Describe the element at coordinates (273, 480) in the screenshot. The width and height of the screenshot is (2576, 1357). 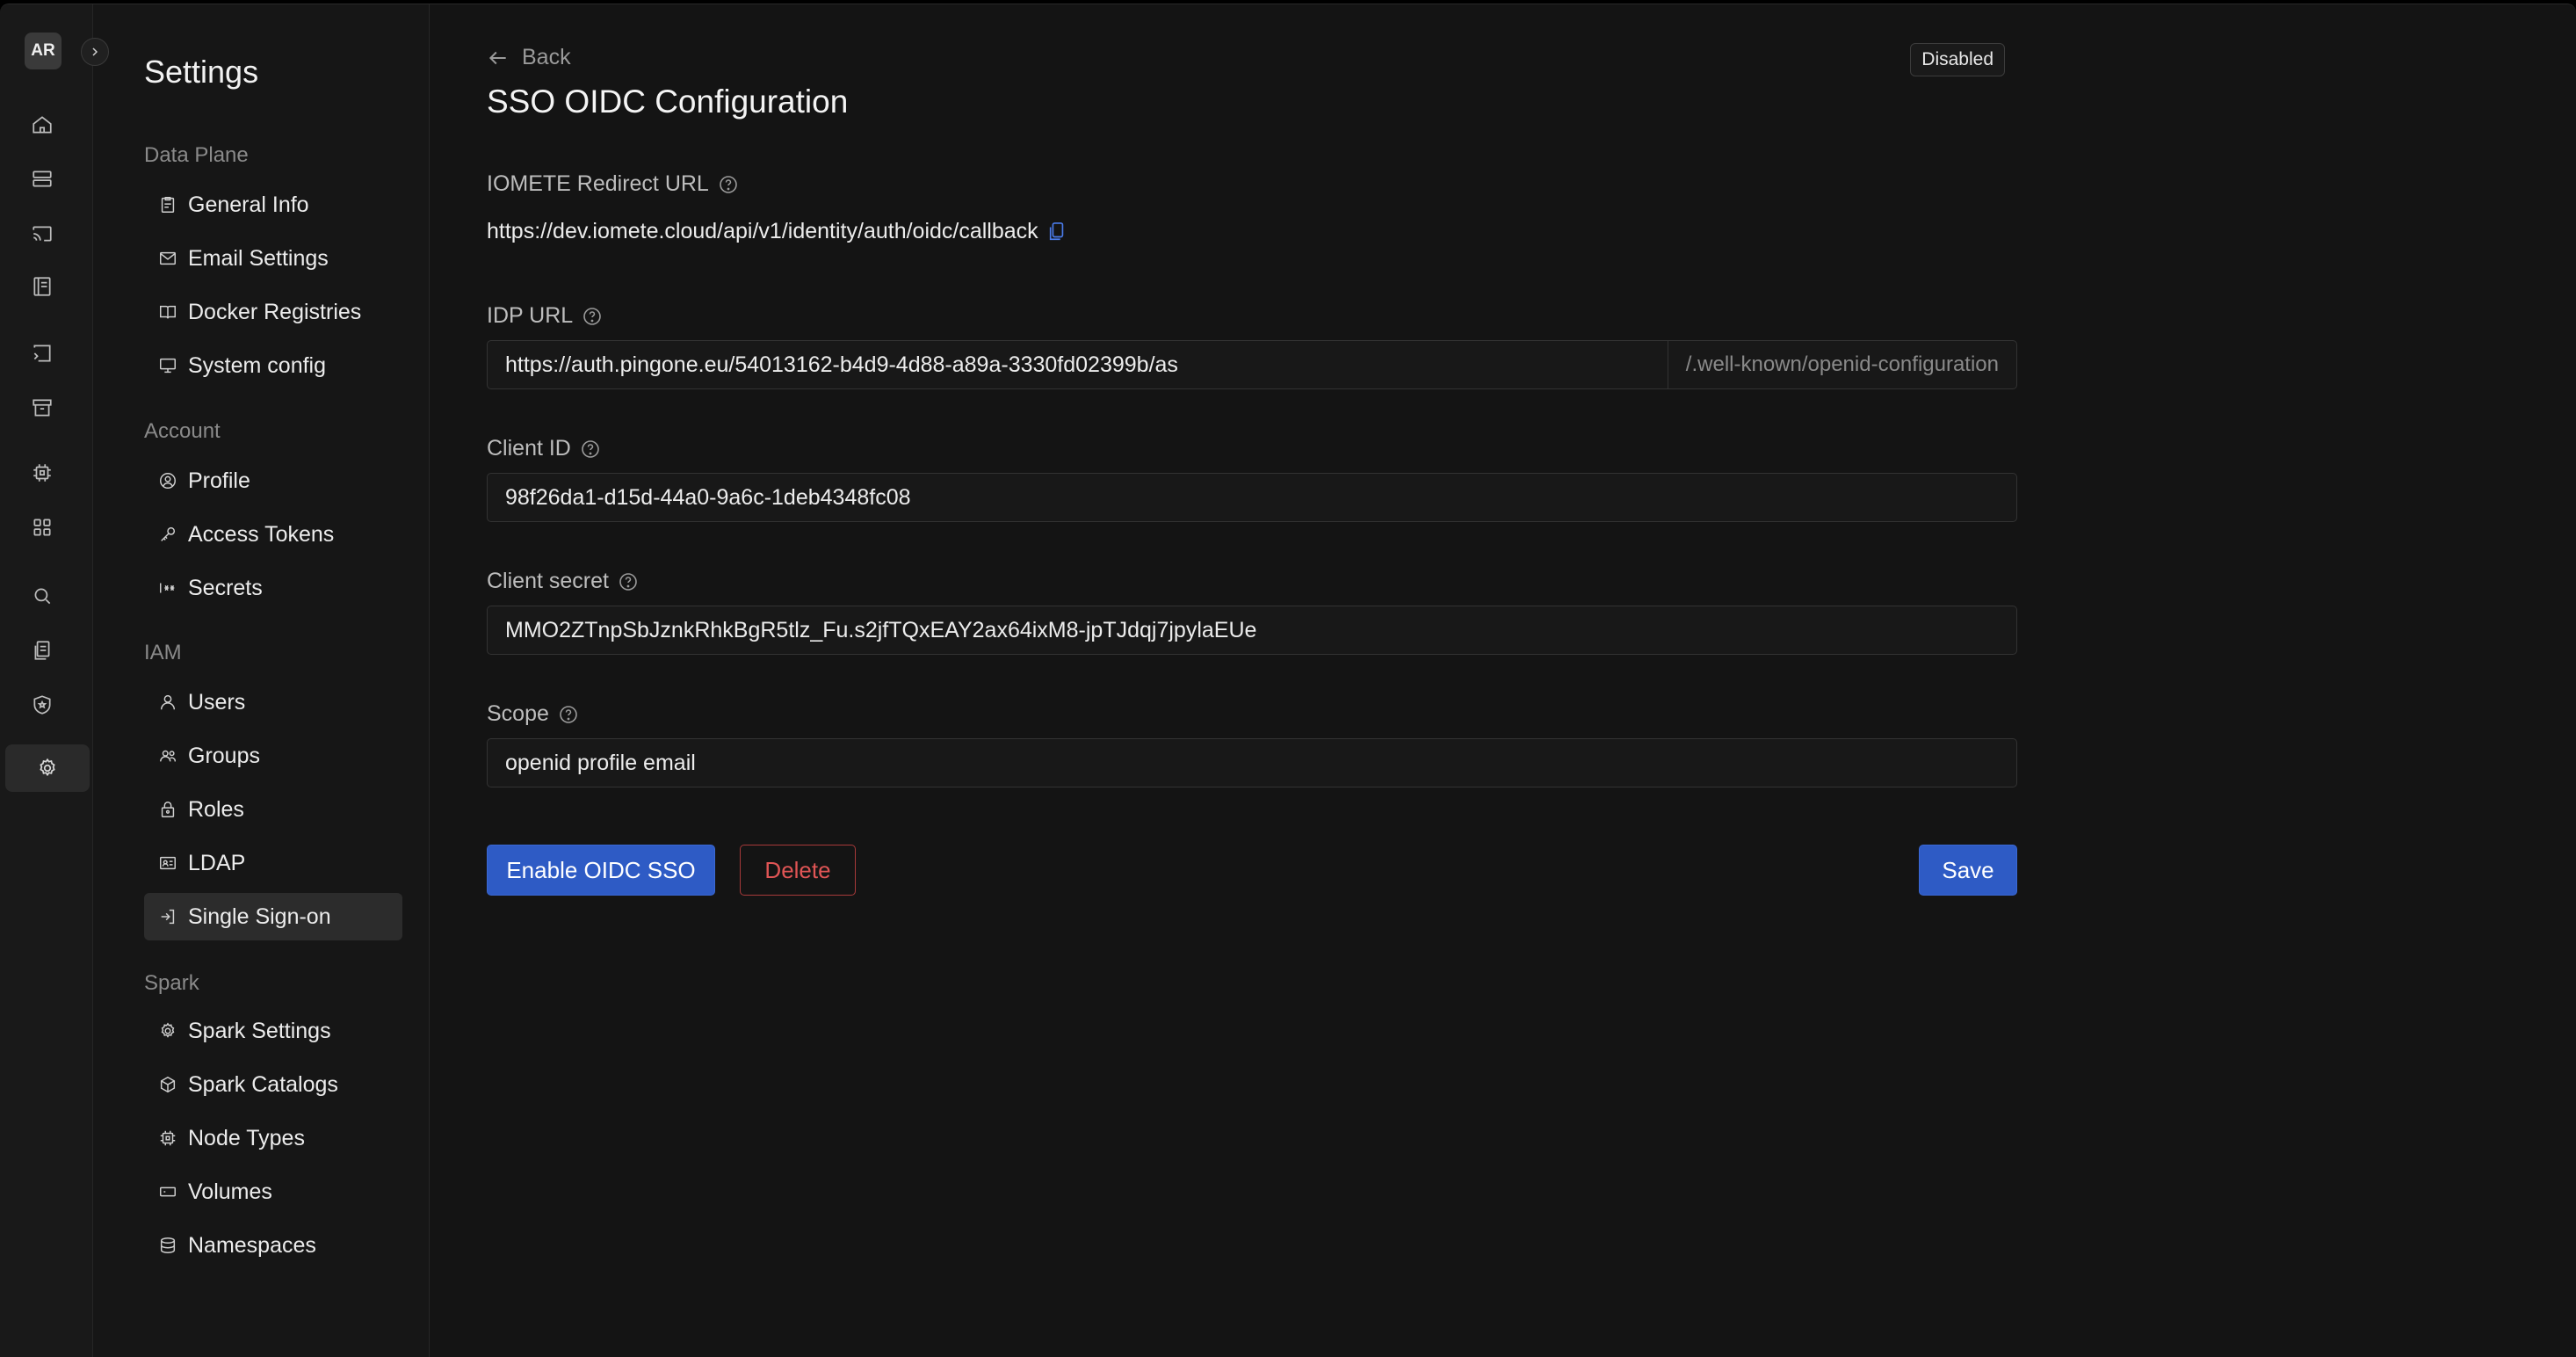
I see `sidebar-item-profile: Profile` at that location.